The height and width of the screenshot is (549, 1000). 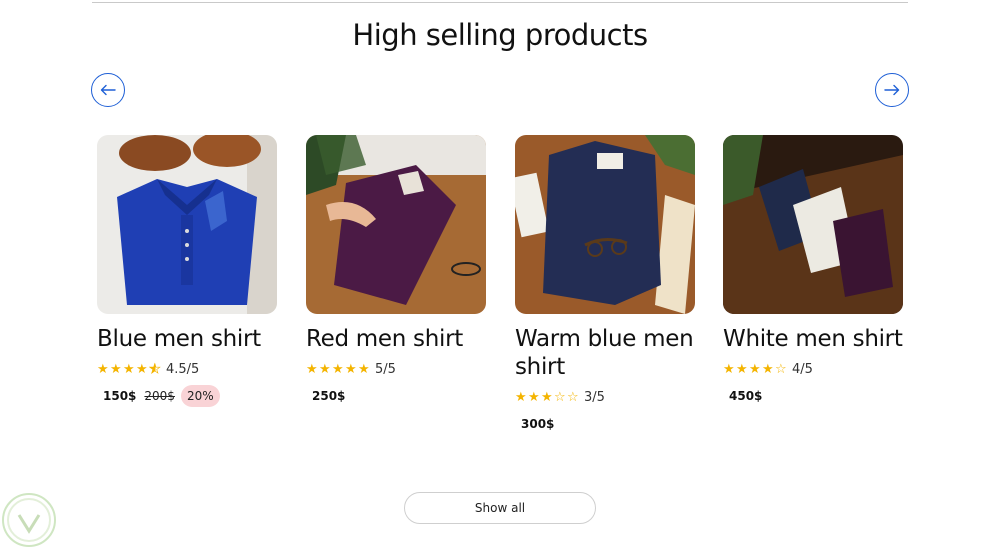 I want to click on product-name: White men shirt, so click(x=813, y=339).